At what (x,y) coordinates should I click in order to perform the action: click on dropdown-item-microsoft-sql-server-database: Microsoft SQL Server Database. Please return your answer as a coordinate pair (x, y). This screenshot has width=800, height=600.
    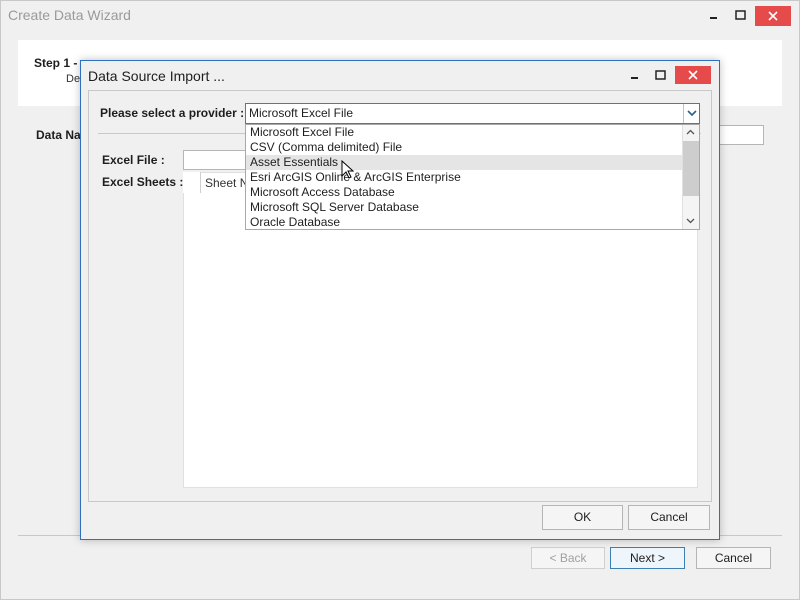
    Looking at the image, I should click on (464, 207).